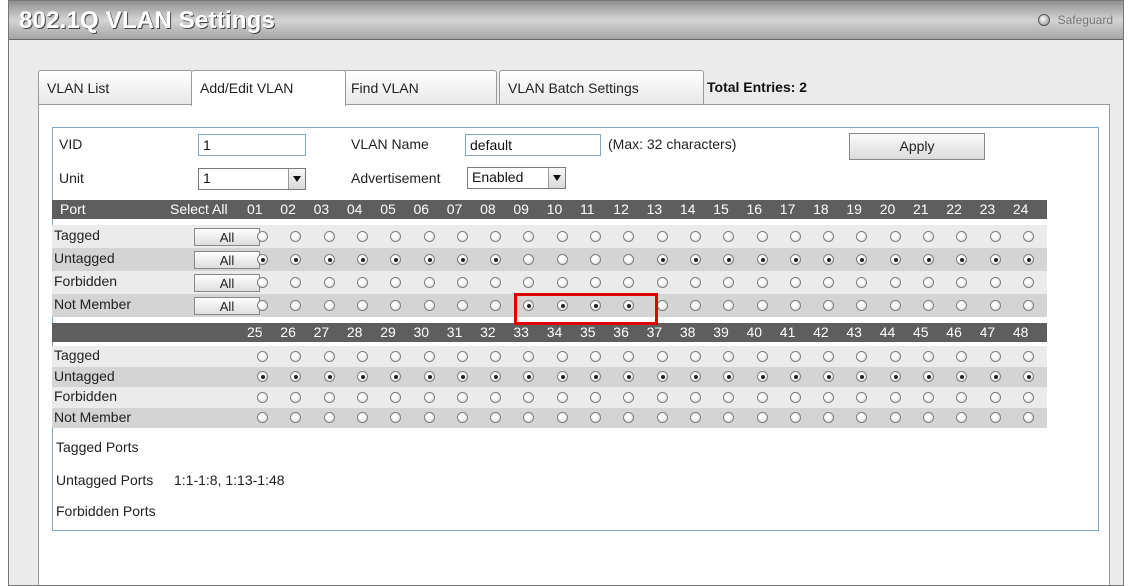 This screenshot has width=1130, height=586. I want to click on advertisement-select: Enabled, so click(516, 178).